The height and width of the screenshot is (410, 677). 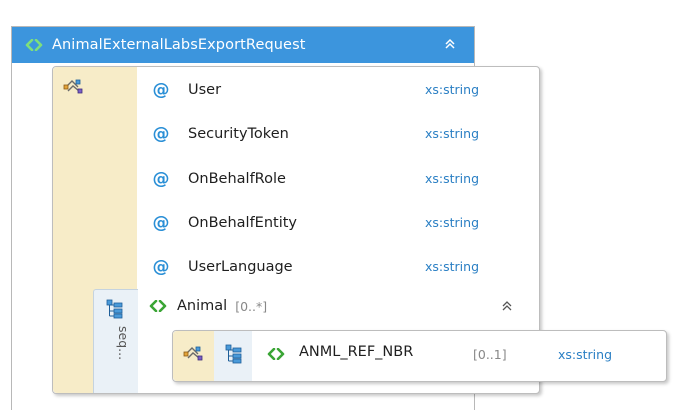 What do you see at coordinates (585, 354) in the screenshot?
I see `element-type: xs:string` at bounding box center [585, 354].